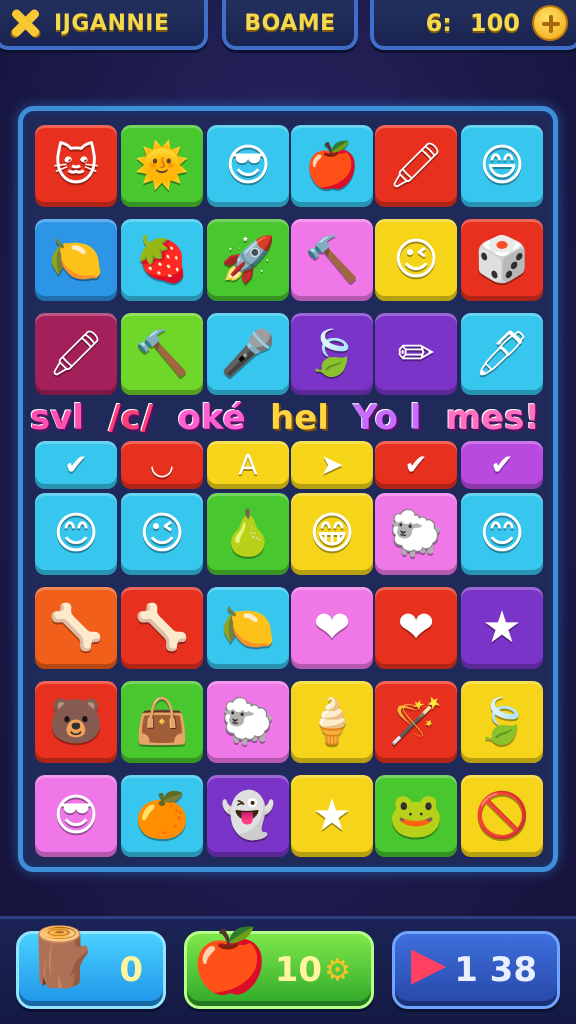 This screenshot has height=1024, width=576. I want to click on microphone-icon: 🎤, so click(248, 353).